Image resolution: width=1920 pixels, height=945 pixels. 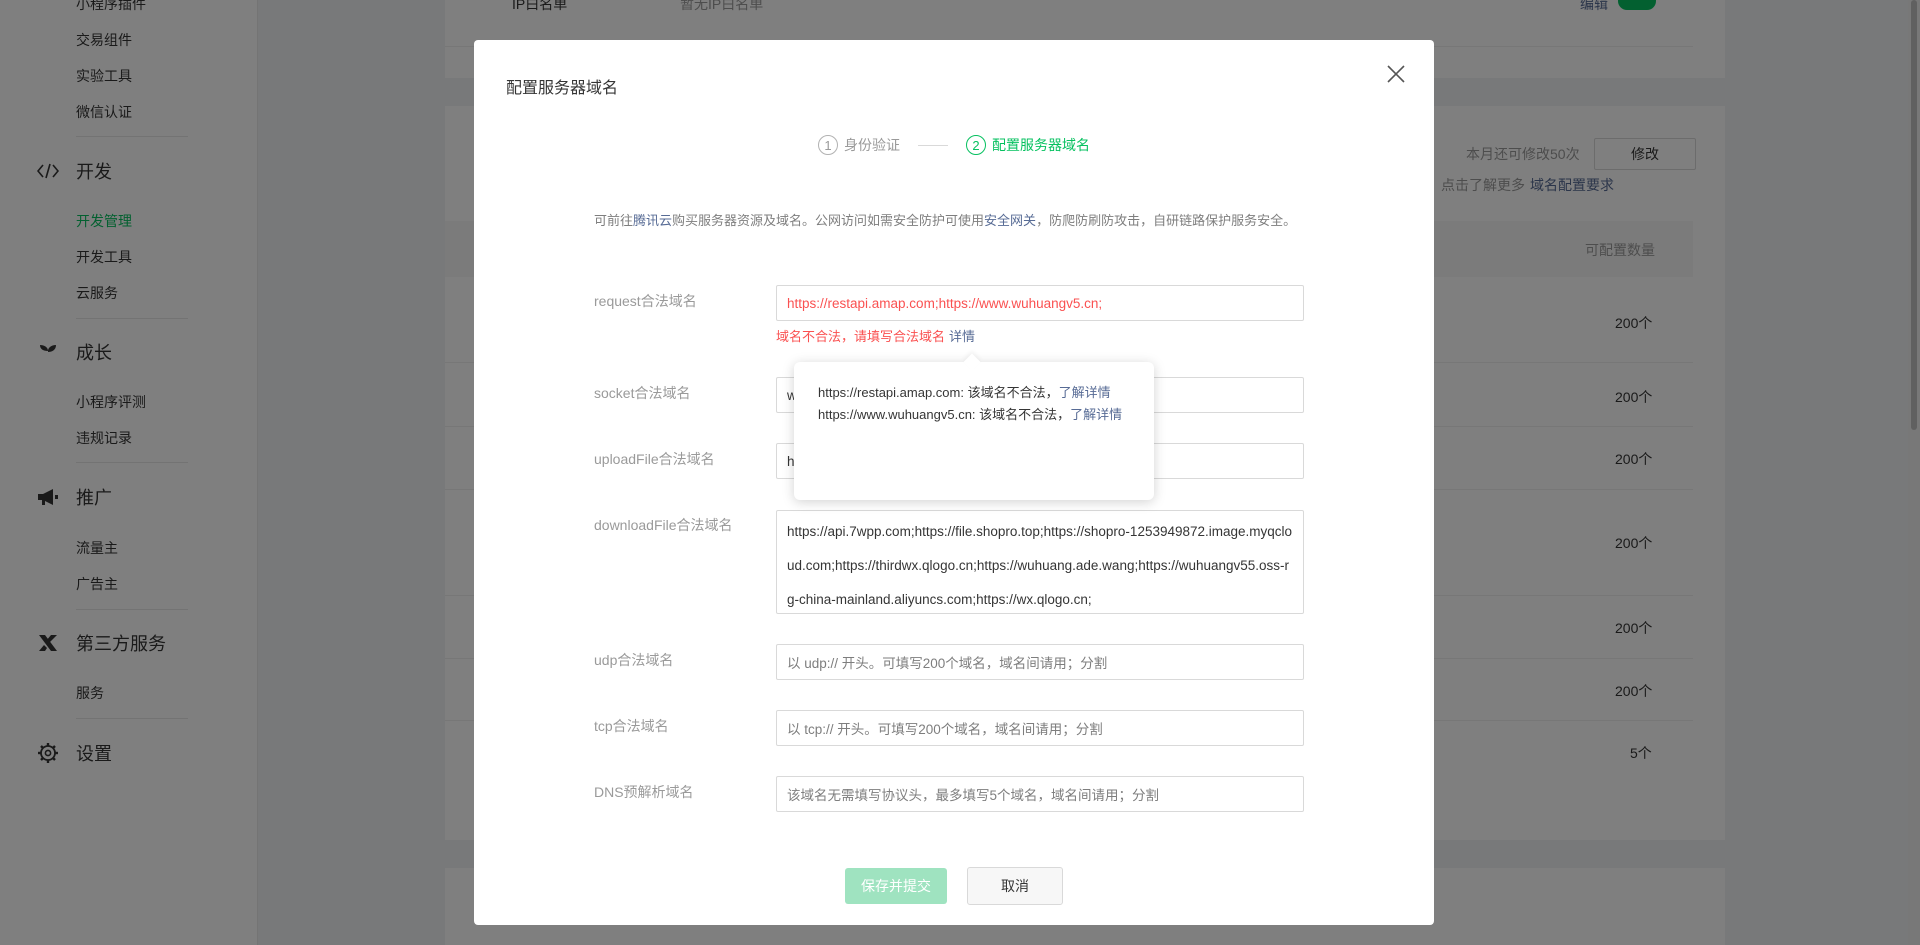 What do you see at coordinates (1040, 728) in the screenshot?
I see `tcp-domain-input: 以 tcp:// 开头。可填写200个域名，域名间请用；分割` at bounding box center [1040, 728].